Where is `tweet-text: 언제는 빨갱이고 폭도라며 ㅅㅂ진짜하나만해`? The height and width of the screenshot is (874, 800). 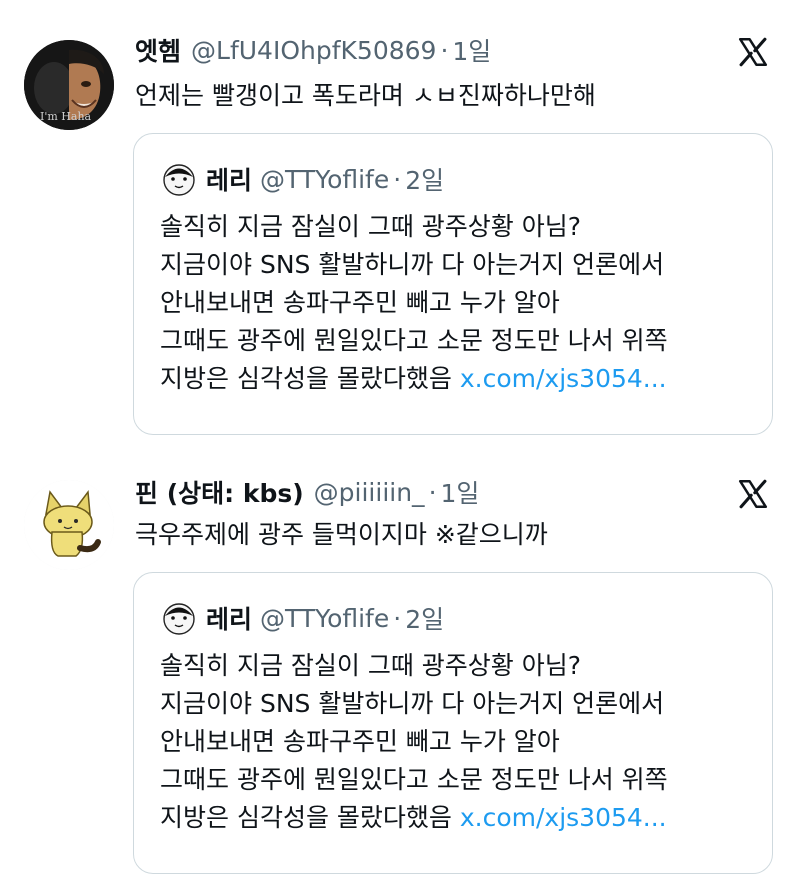
tweet-text: 언제는 빨갱이고 폭도라며 ㅅㅂ진짜하나만해 is located at coordinates (365, 95).